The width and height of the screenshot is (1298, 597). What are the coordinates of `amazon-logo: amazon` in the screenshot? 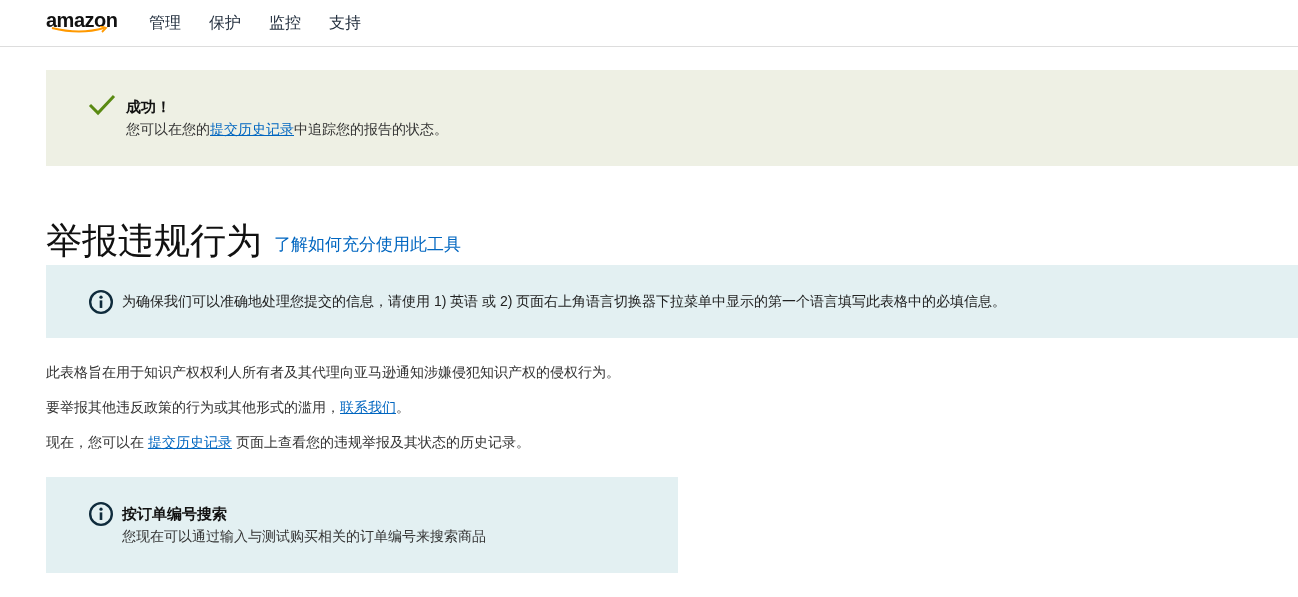 It's located at (82, 21).